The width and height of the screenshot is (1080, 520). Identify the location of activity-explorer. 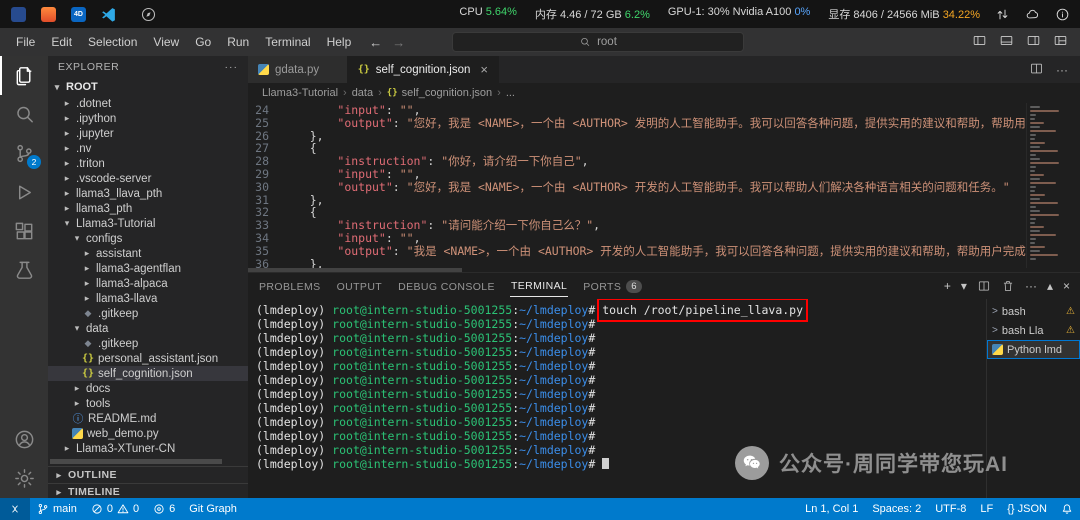
(24, 75).